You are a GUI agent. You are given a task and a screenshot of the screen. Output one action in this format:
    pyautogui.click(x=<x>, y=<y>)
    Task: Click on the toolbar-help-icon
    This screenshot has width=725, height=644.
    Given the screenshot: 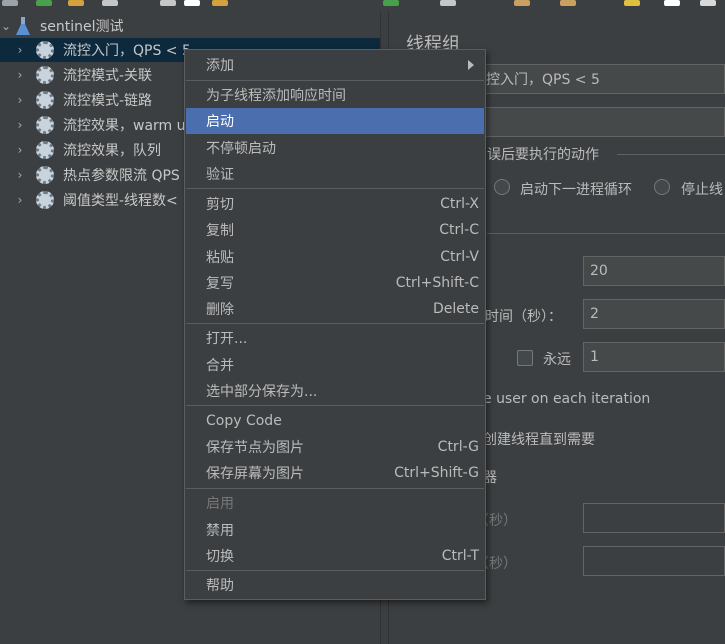 What is the action you would take?
    pyautogui.click(x=672, y=3)
    